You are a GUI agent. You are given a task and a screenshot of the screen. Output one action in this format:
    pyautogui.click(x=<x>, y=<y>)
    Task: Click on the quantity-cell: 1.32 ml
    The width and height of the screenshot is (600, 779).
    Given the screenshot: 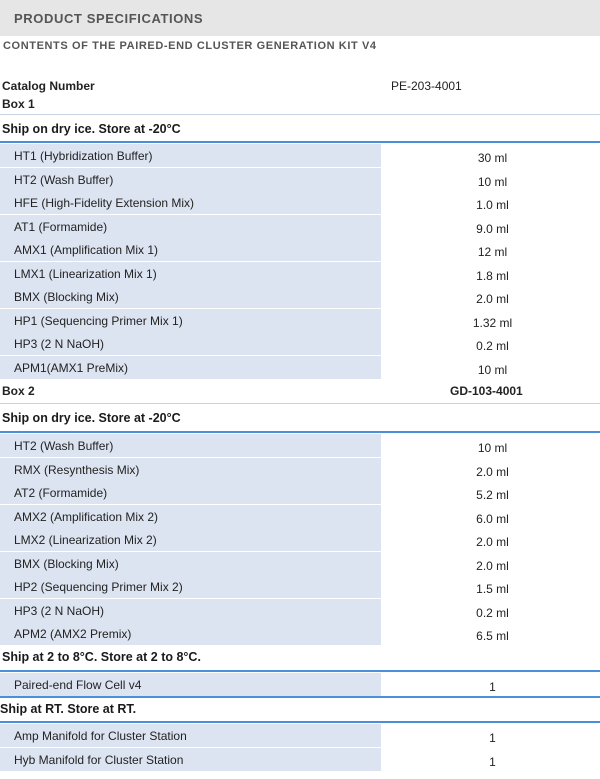 What is the action you would take?
    pyautogui.click(x=492, y=320)
    